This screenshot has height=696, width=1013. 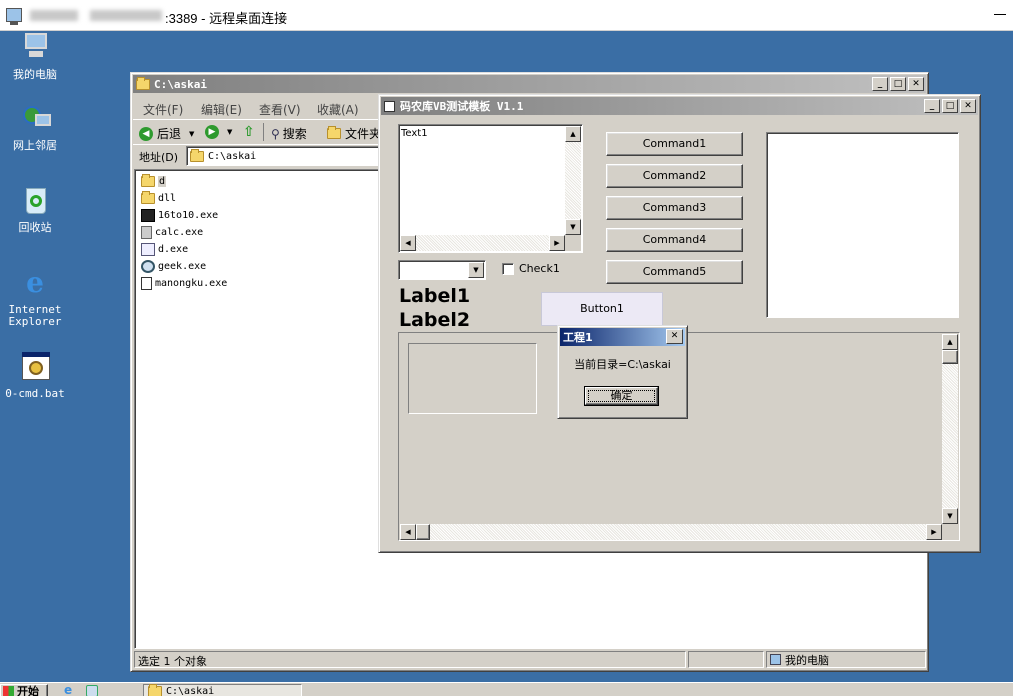 I want to click on file-name: 16to10.exe, so click(x=188, y=215).